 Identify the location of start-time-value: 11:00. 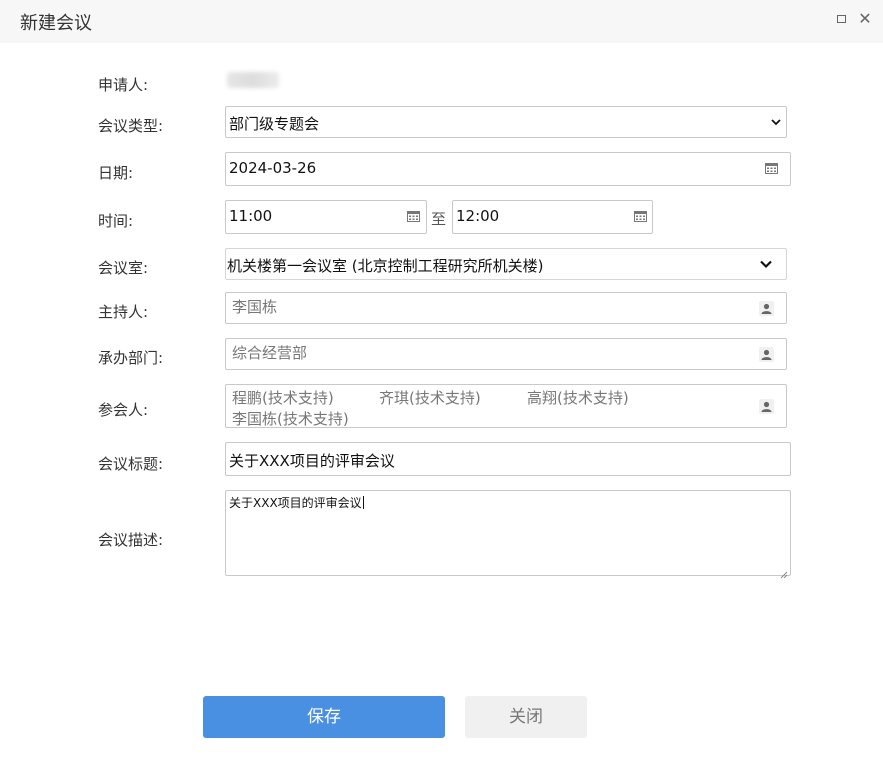
(251, 216).